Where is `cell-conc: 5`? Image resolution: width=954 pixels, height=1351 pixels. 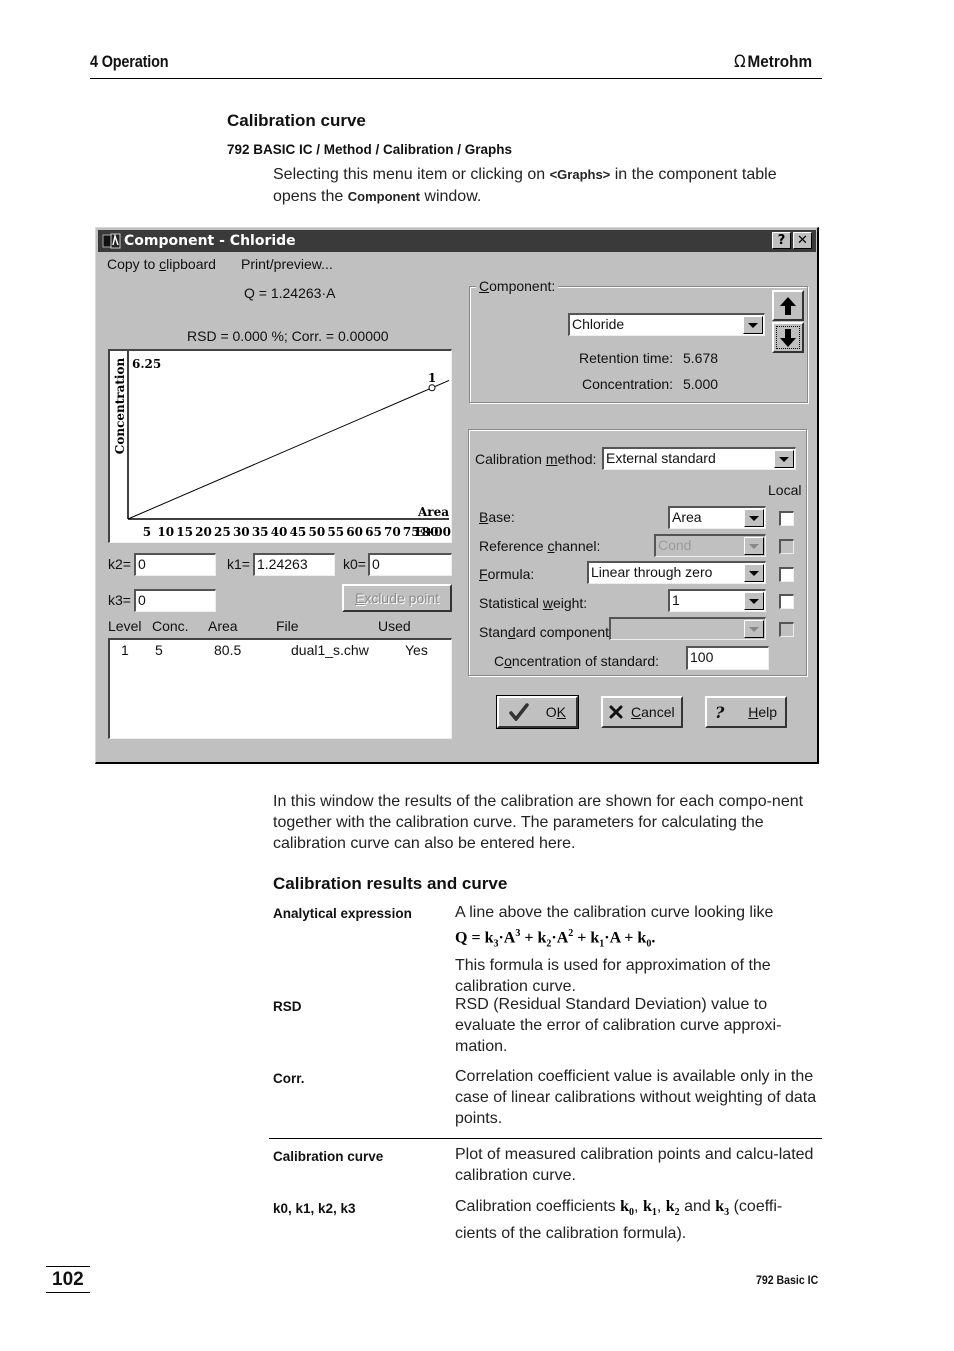
cell-conc: 5 is located at coordinates (159, 650).